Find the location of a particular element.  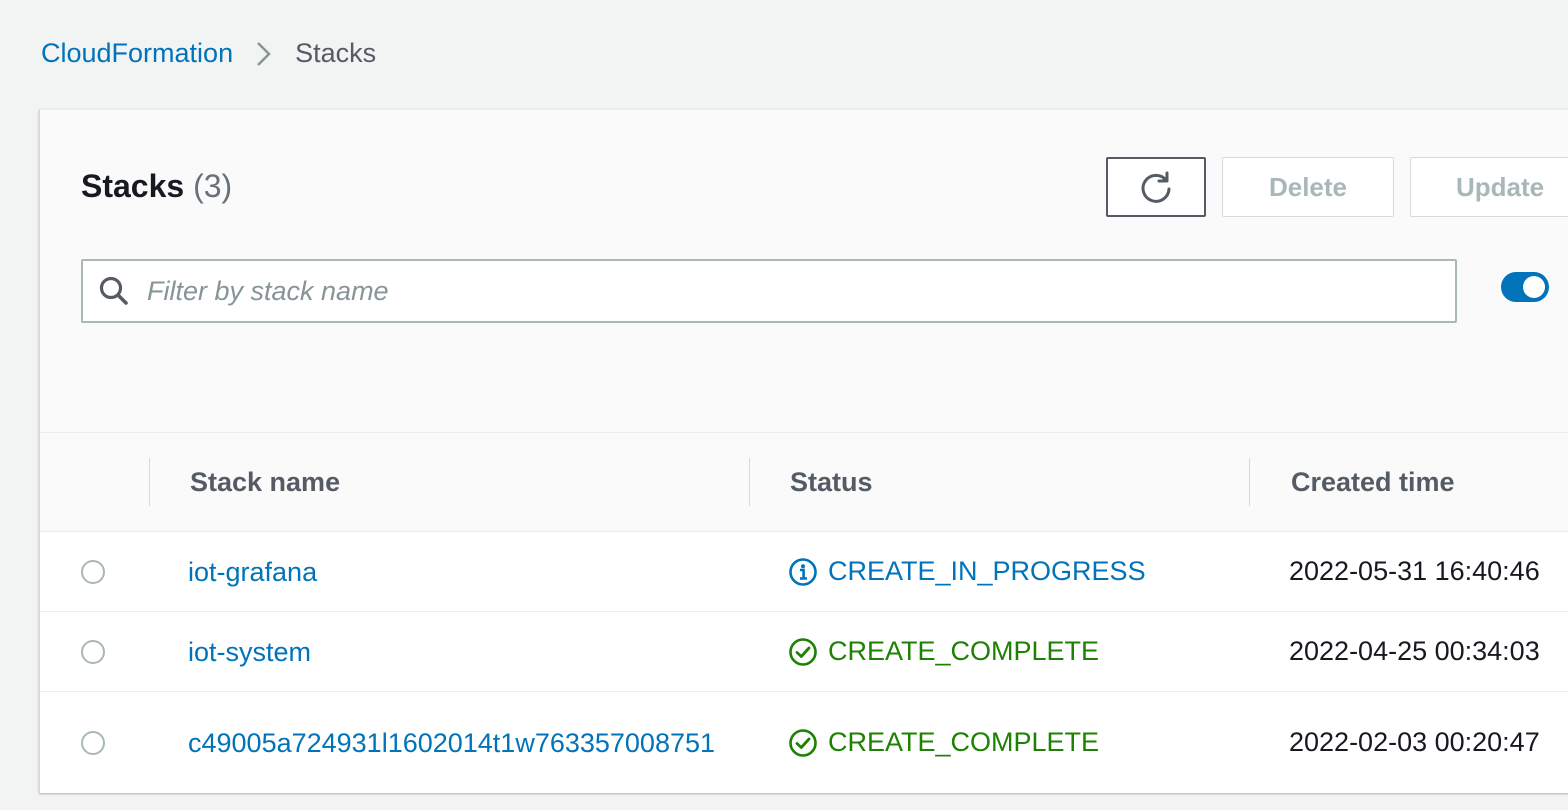

stack-count: (3) is located at coordinates (213, 186).